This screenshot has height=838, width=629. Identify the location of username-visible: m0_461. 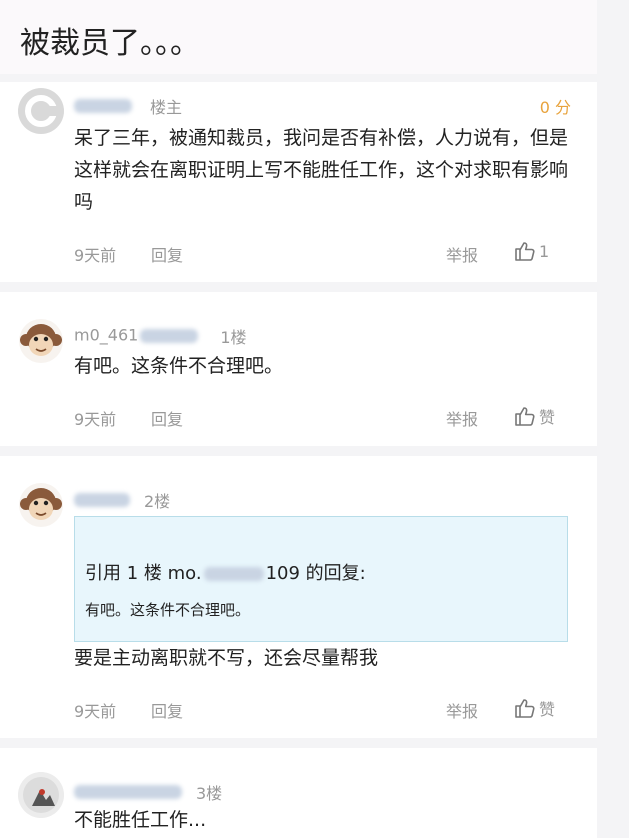
(106, 335).